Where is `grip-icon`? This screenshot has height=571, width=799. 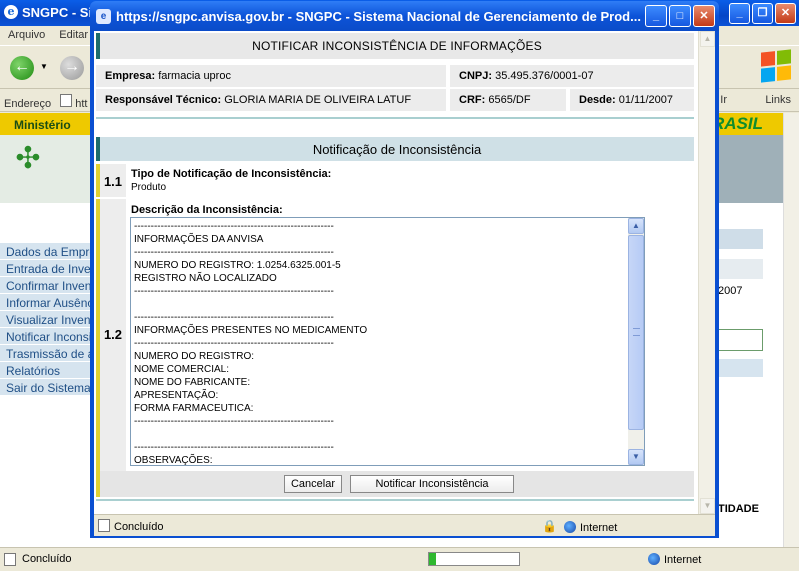
grip-icon is located at coordinates (636, 332).